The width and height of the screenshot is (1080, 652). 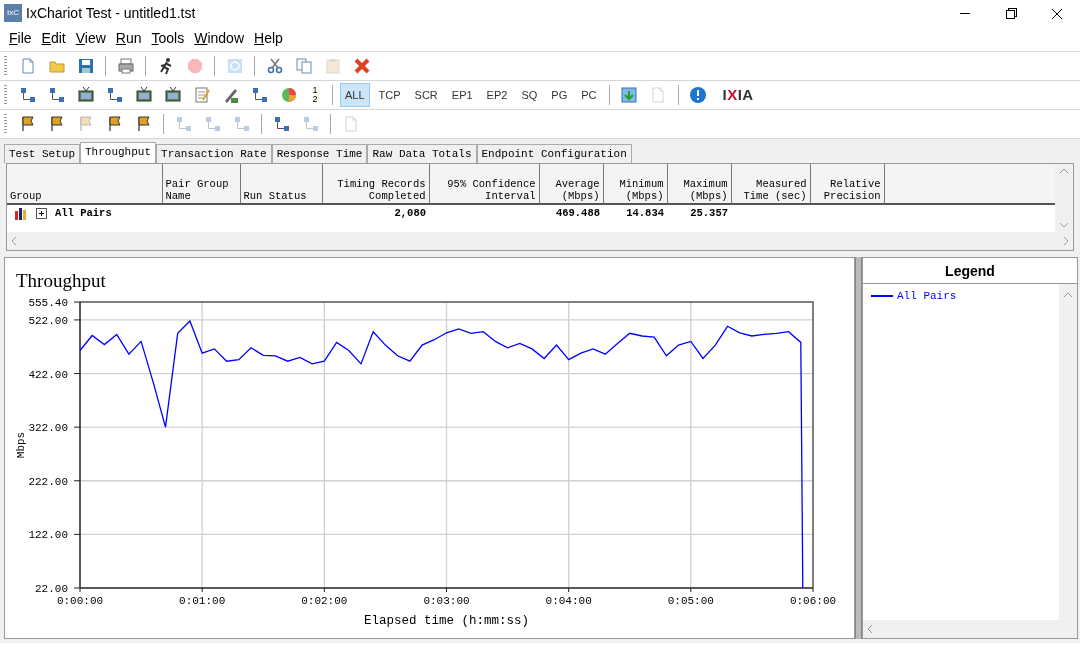 I want to click on menu-item: View, so click(x=90, y=38).